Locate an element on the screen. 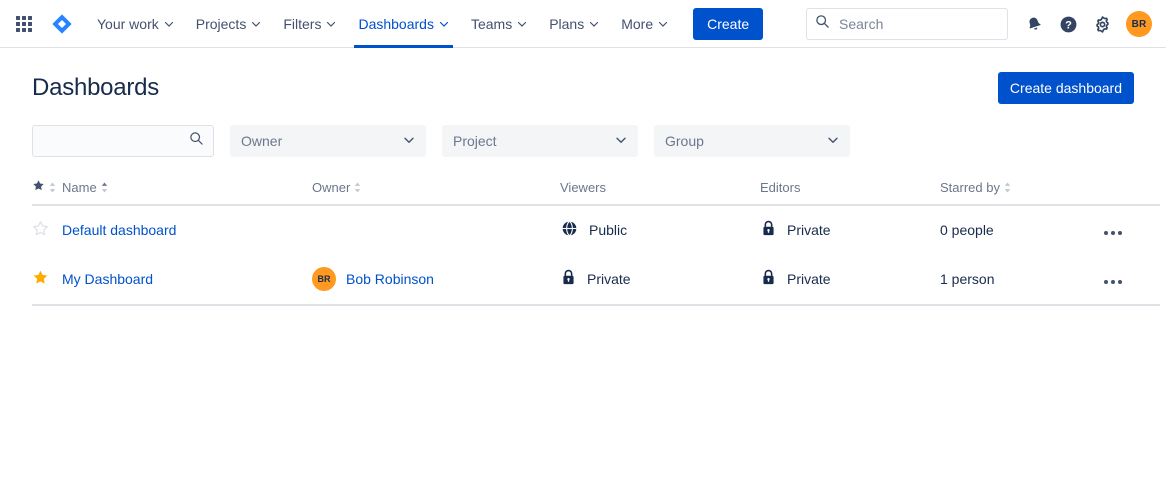 The height and width of the screenshot is (503, 1166). nav-item-label: Dashboards is located at coordinates (396, 23).